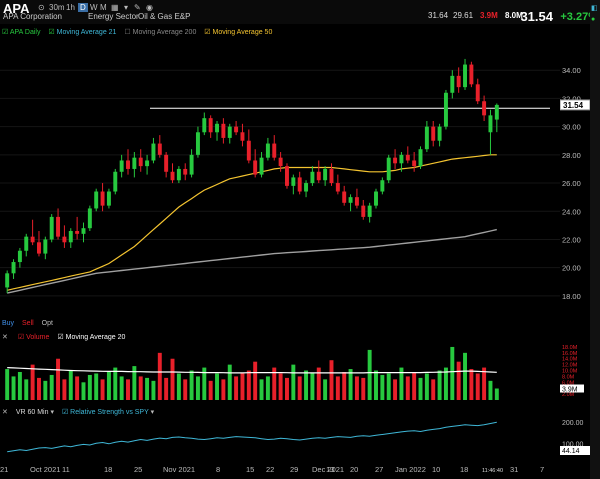  Describe the element at coordinates (137, 7) in the screenshot. I see `draw-icon: ✎` at that location.